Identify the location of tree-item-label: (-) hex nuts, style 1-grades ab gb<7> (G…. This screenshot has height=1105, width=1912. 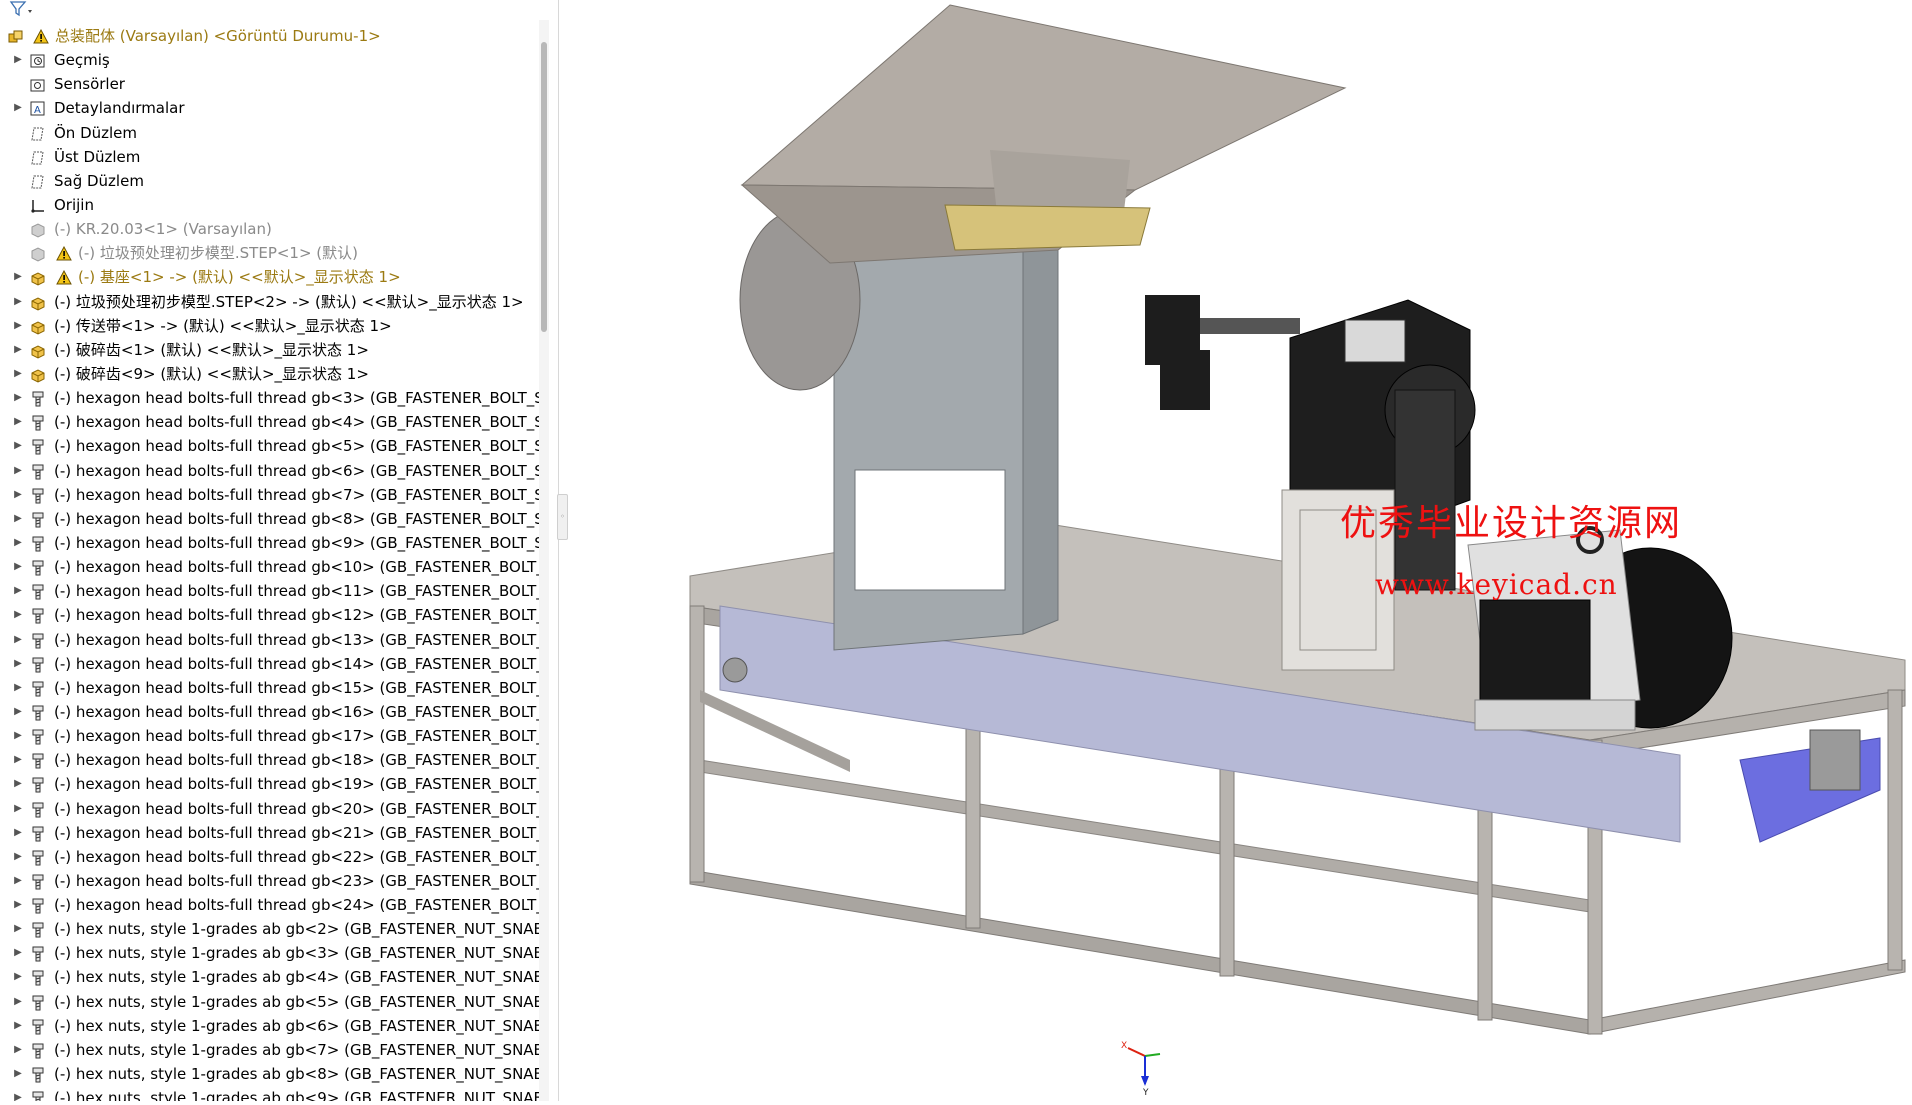
(297, 1049).